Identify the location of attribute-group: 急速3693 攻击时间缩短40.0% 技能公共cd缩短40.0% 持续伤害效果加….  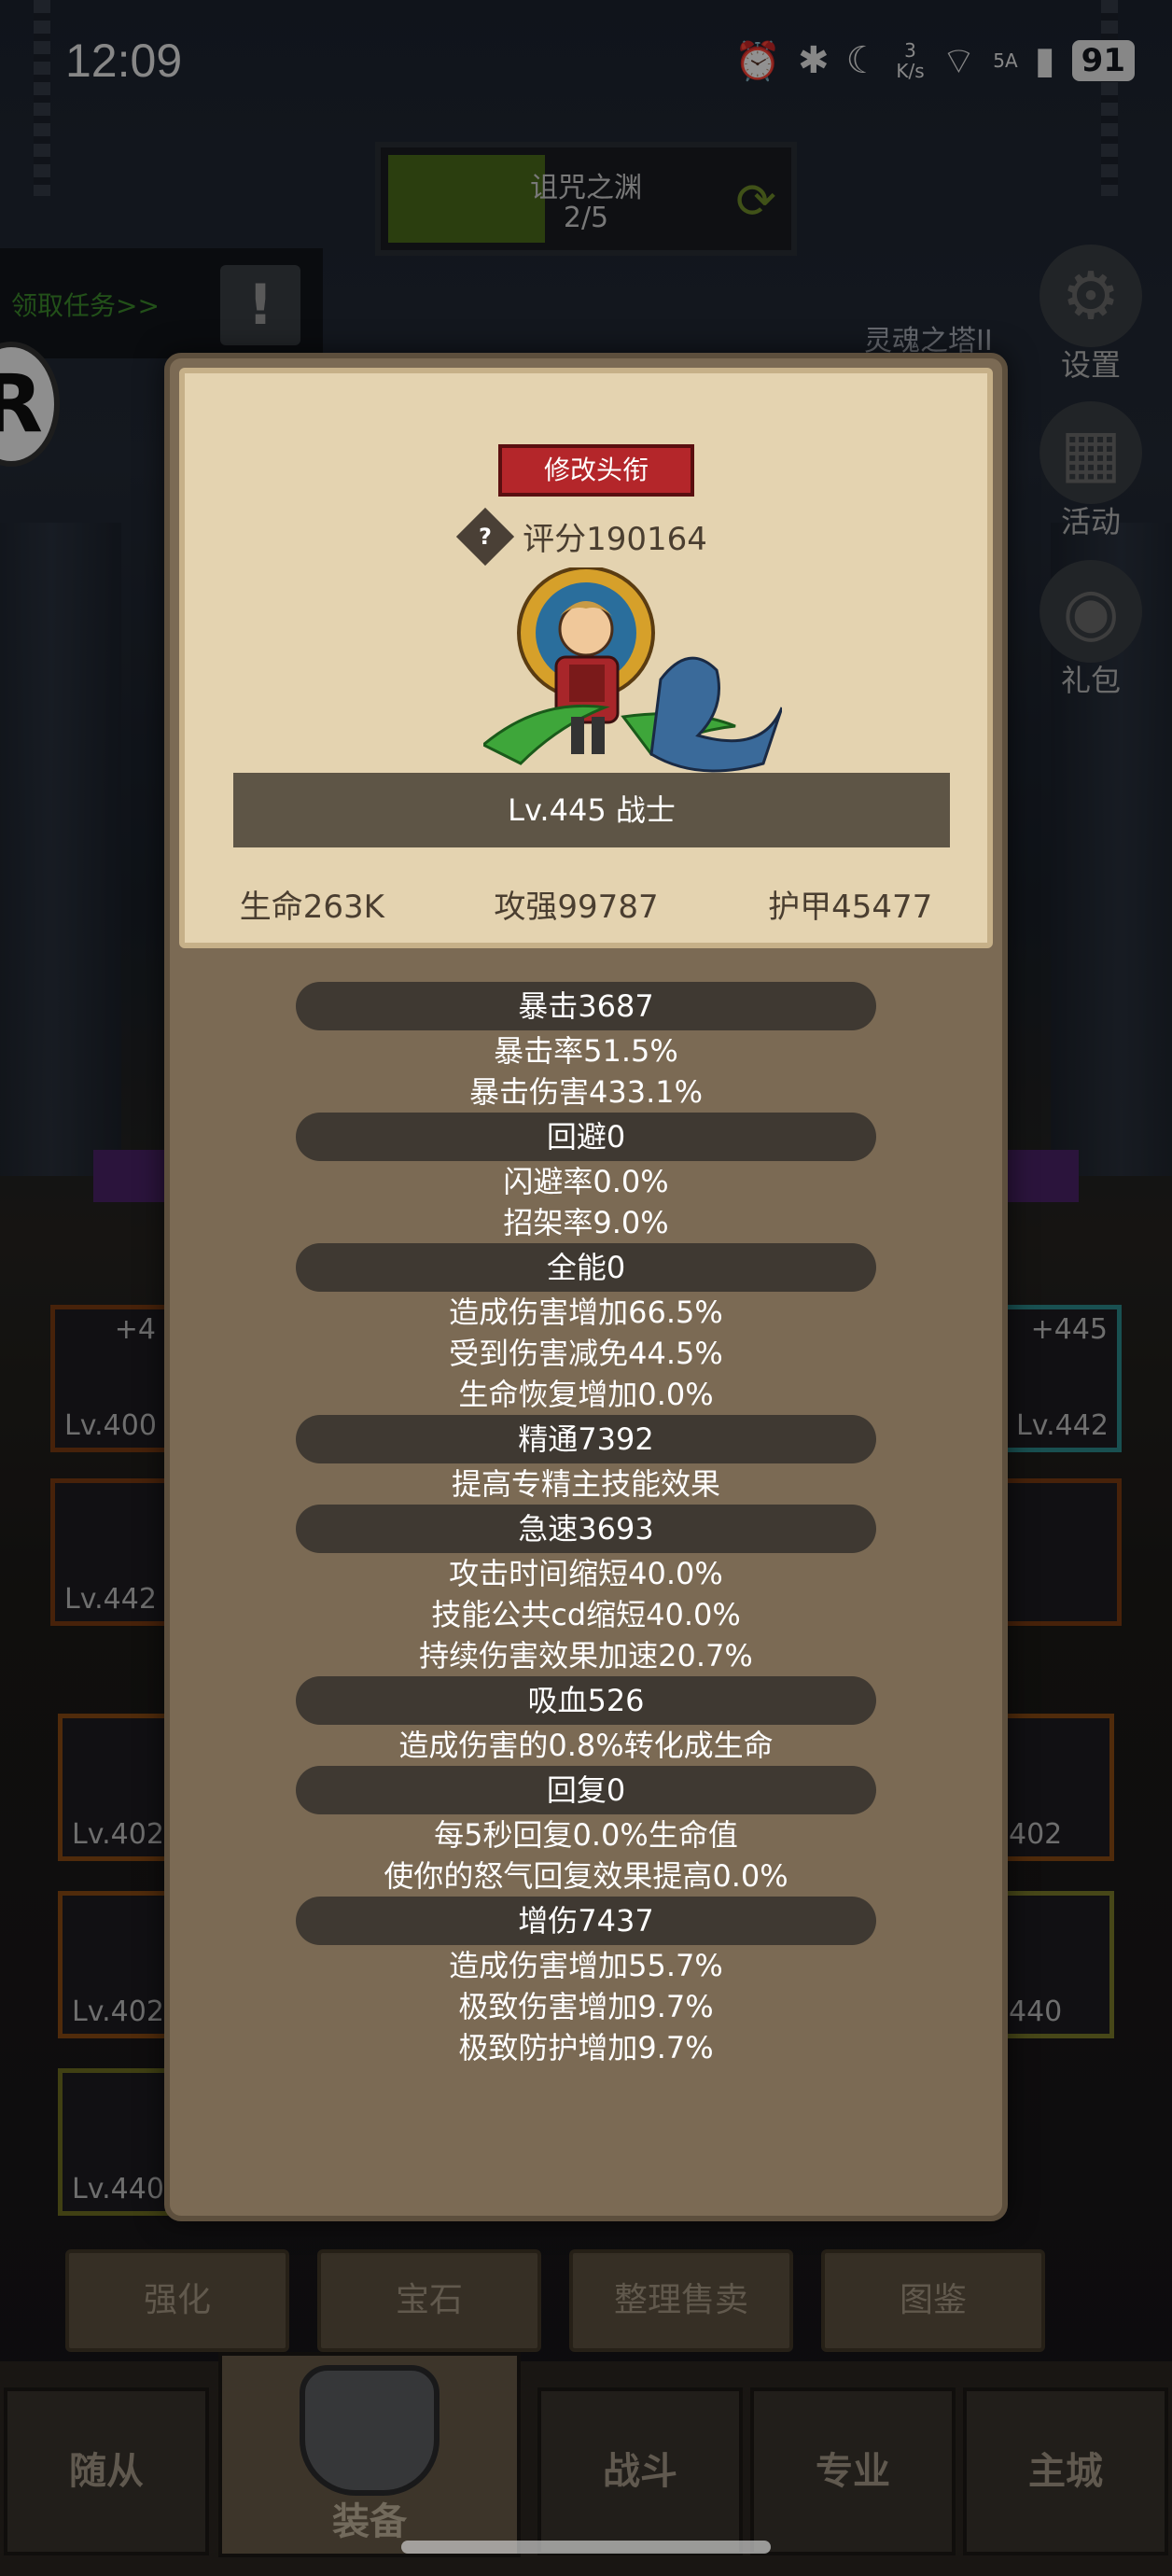
(586, 1590).